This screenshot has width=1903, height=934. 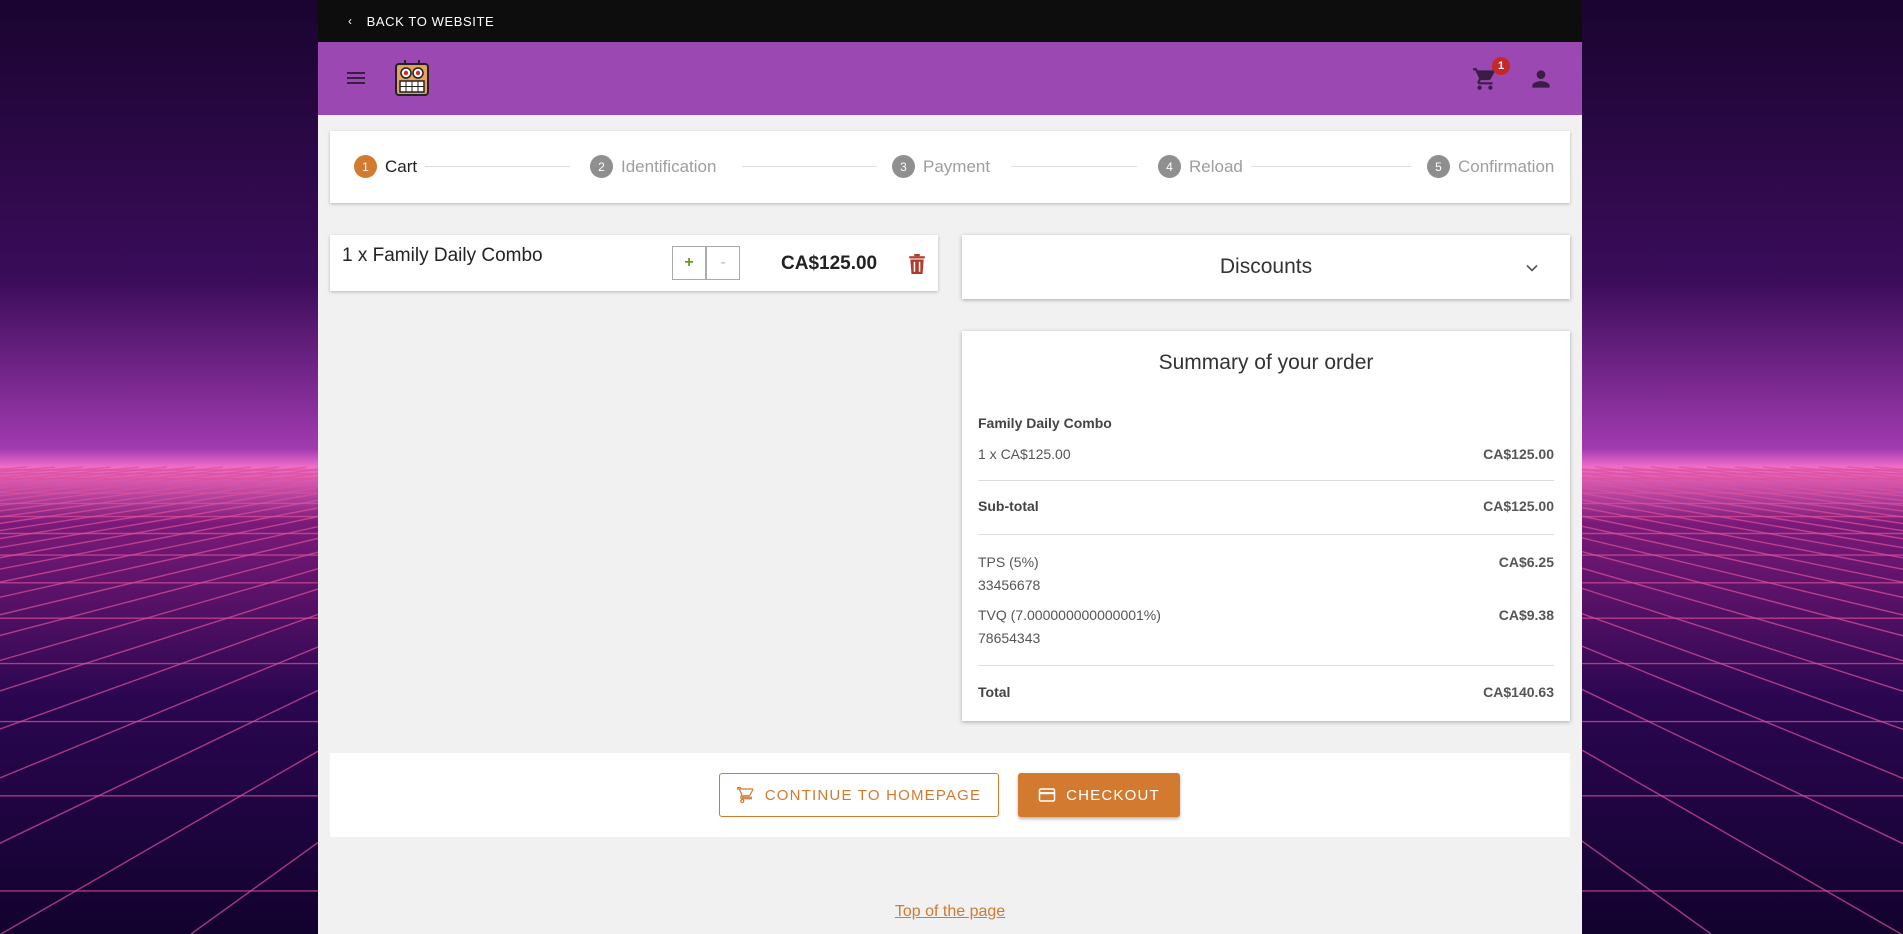 I want to click on footer: Top of the page, so click(x=950, y=912).